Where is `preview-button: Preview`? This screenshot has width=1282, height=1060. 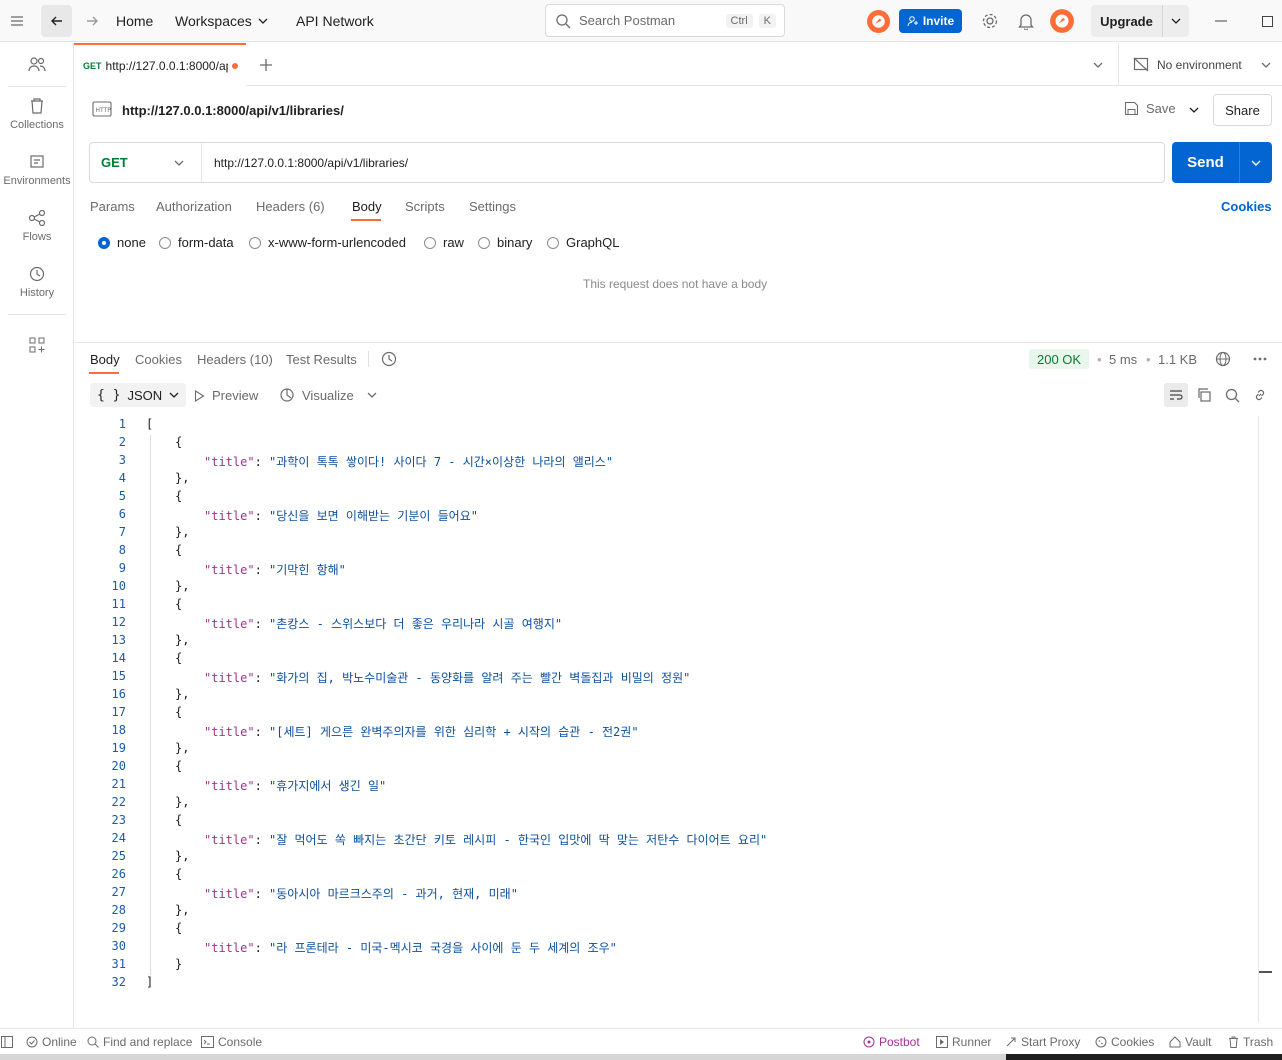
preview-button: Preview is located at coordinates (226, 395).